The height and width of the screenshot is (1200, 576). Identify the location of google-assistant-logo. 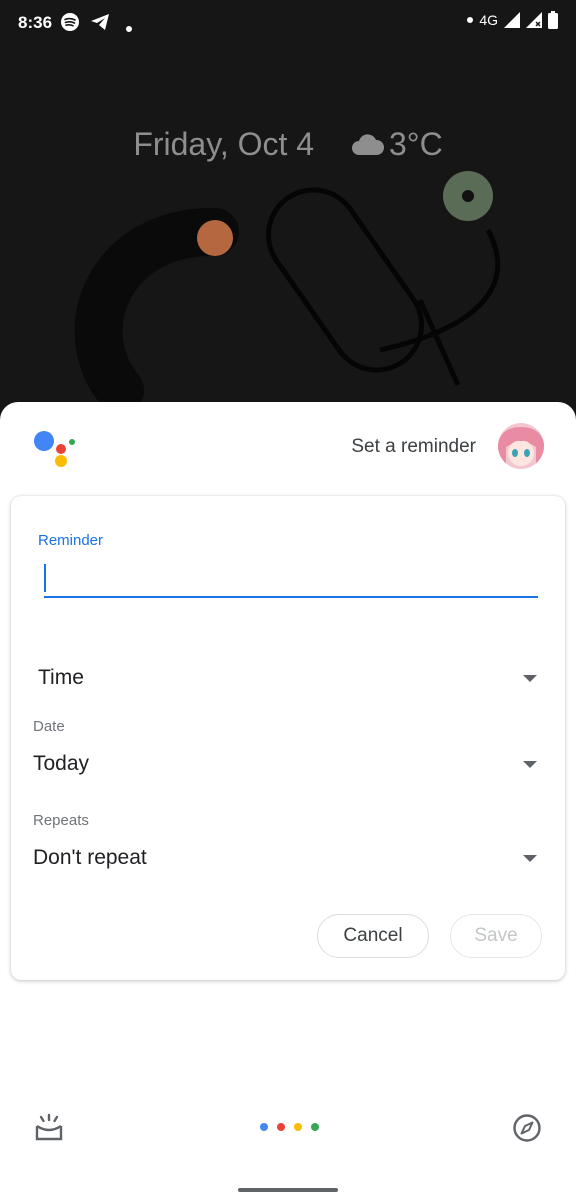
(54, 449).